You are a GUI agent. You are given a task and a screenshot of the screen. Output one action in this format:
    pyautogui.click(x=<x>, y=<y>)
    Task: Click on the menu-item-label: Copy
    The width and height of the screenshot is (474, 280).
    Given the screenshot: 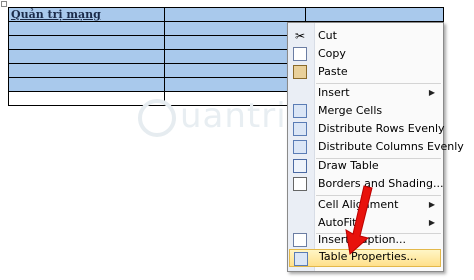 What is the action you would take?
    pyautogui.click(x=332, y=53)
    